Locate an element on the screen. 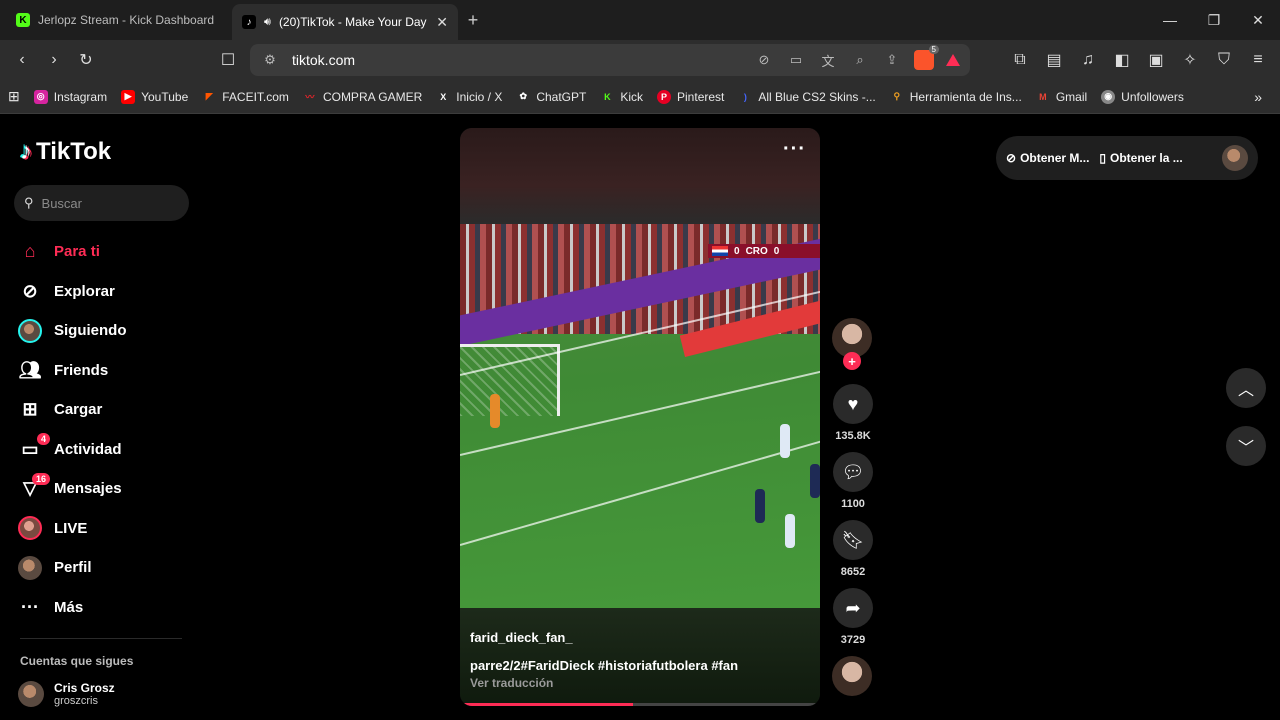 Image resolution: width=1280 pixels, height=720 pixels. tab-tiktok: ♪ 🔊︎ (20)TikTok - Make Your Day ✕ is located at coordinates (345, 22).